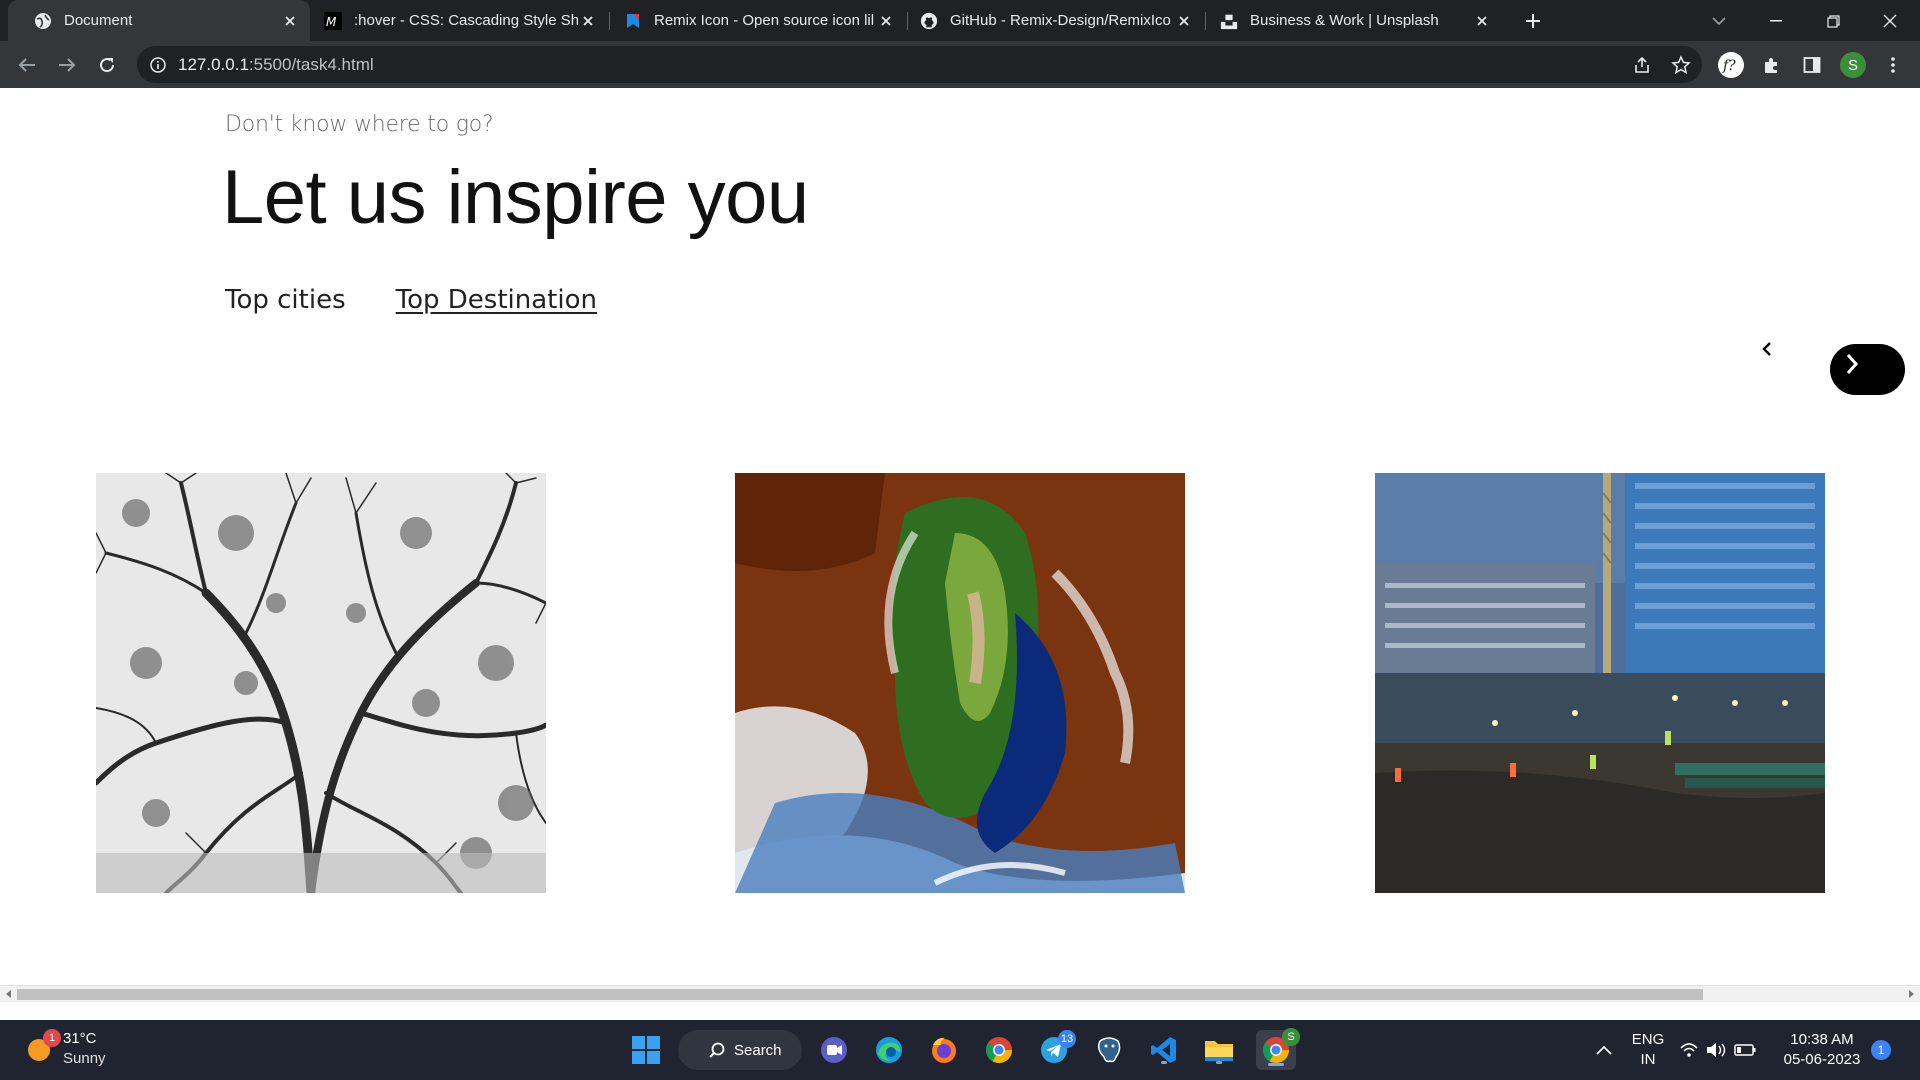 The width and height of the screenshot is (1920, 1080). I want to click on chevron-right-icon, so click(1852, 364).